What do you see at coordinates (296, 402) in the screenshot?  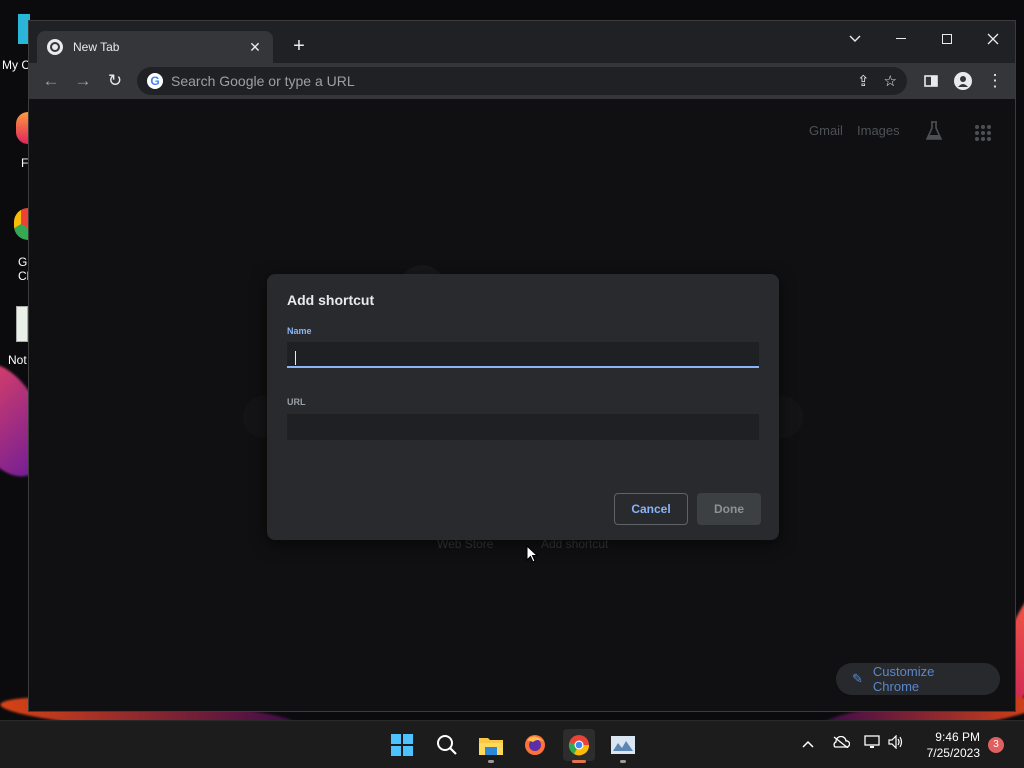 I see `url-field-label: URL` at bounding box center [296, 402].